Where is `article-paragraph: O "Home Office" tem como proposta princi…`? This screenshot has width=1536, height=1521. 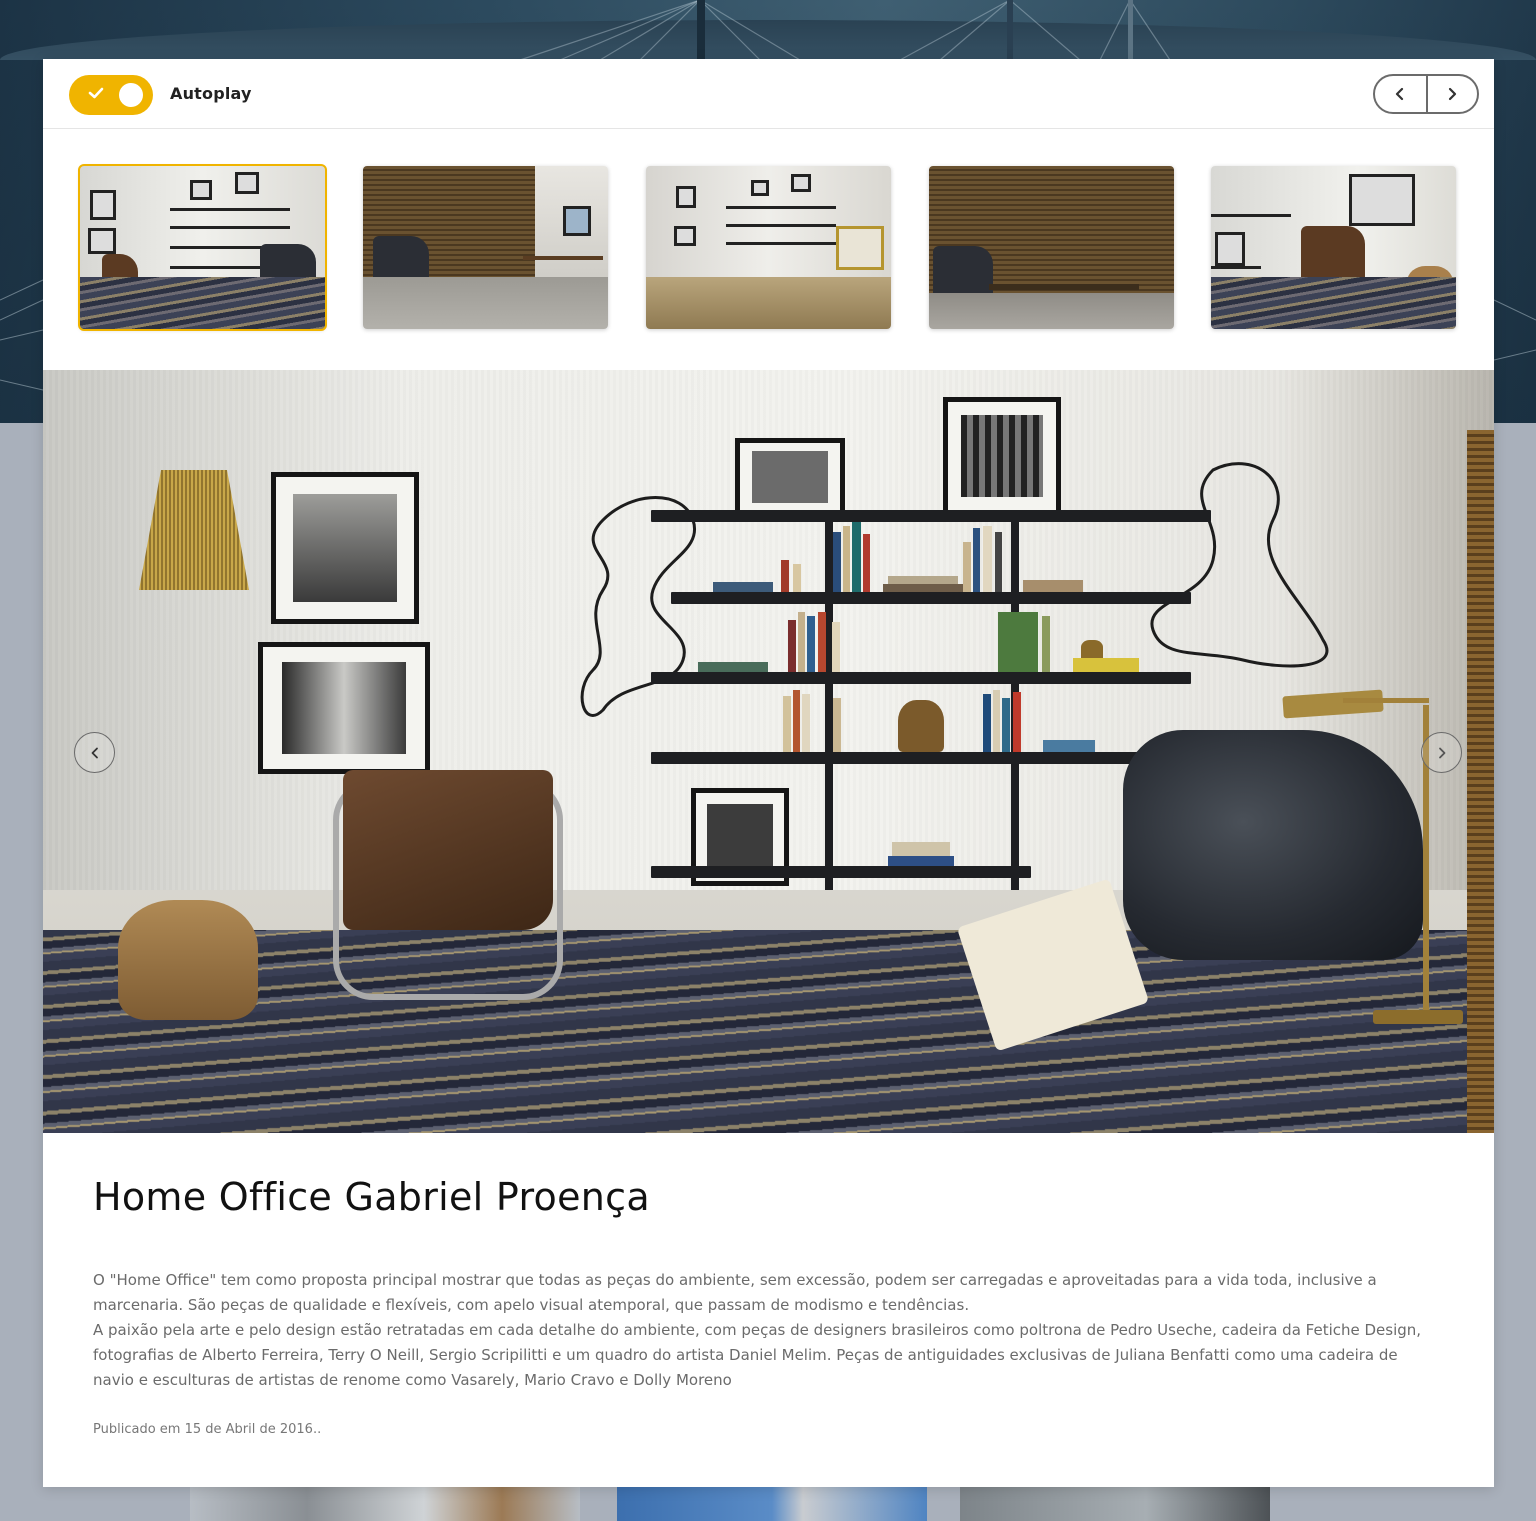 article-paragraph: O "Home Office" tem como proposta princi… is located at coordinates (735, 1292).